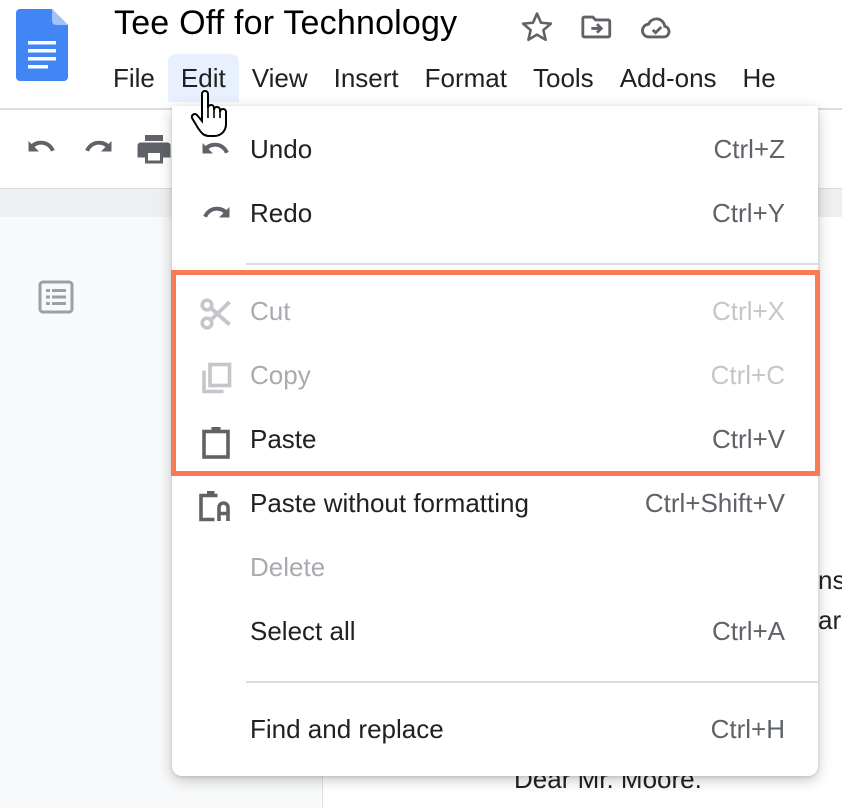  Describe the element at coordinates (134, 78) in the screenshot. I see `menu-file: File` at that location.